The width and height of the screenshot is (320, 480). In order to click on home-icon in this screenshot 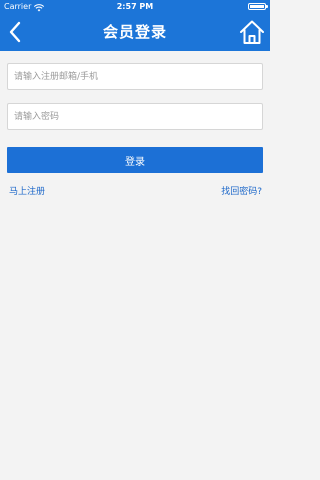, I will do `click(252, 32)`.